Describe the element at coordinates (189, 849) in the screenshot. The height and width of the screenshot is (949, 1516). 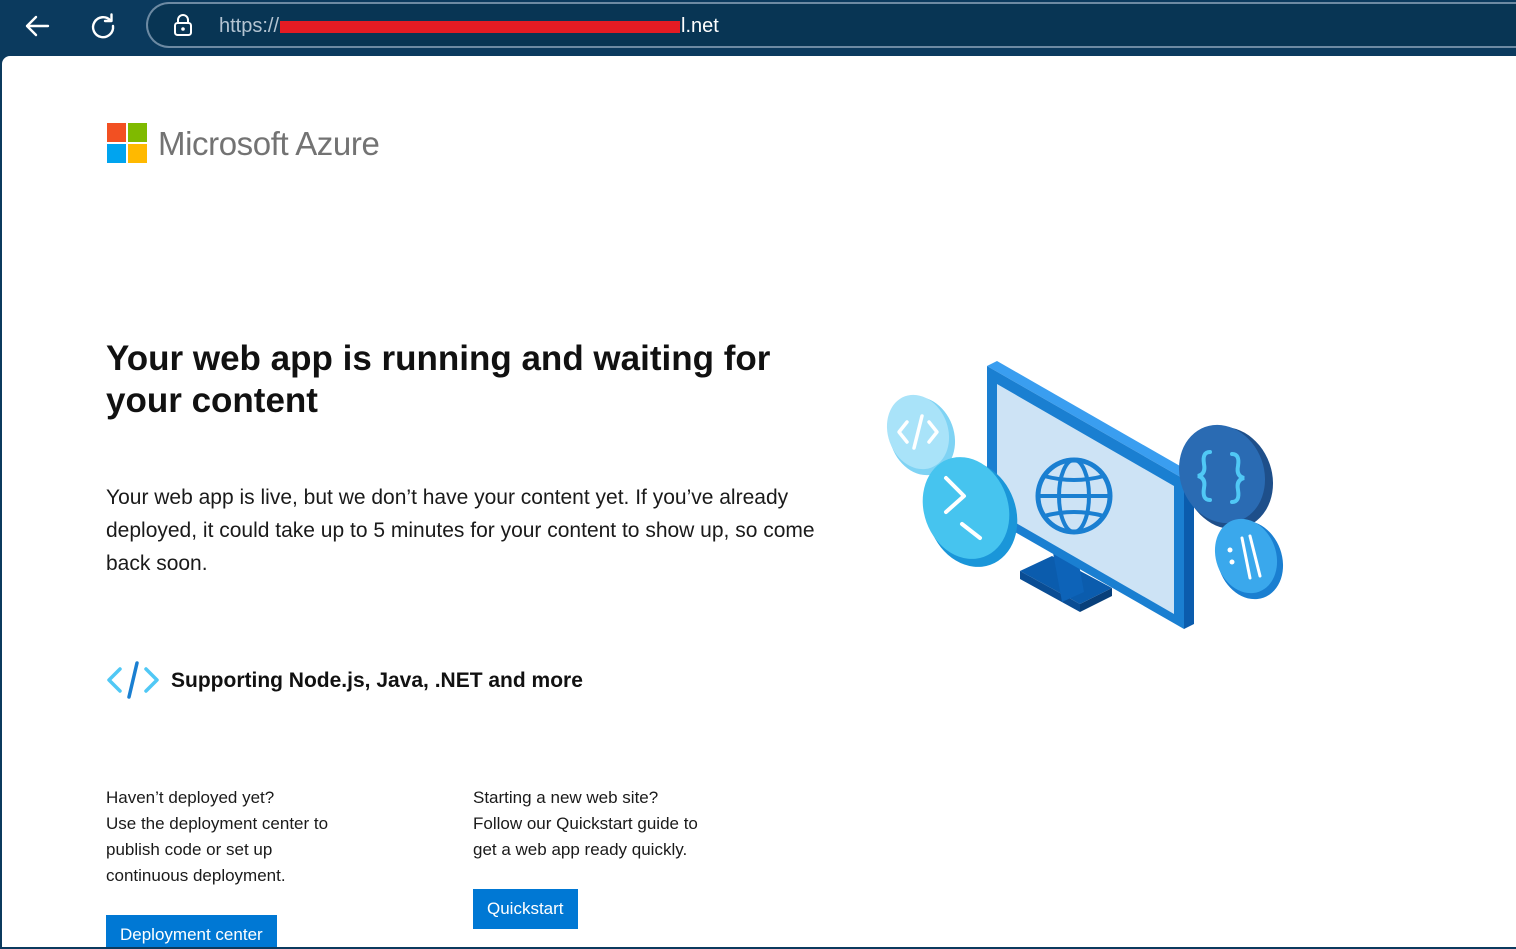
I see `deploy-info-line: publish code or set up` at that location.